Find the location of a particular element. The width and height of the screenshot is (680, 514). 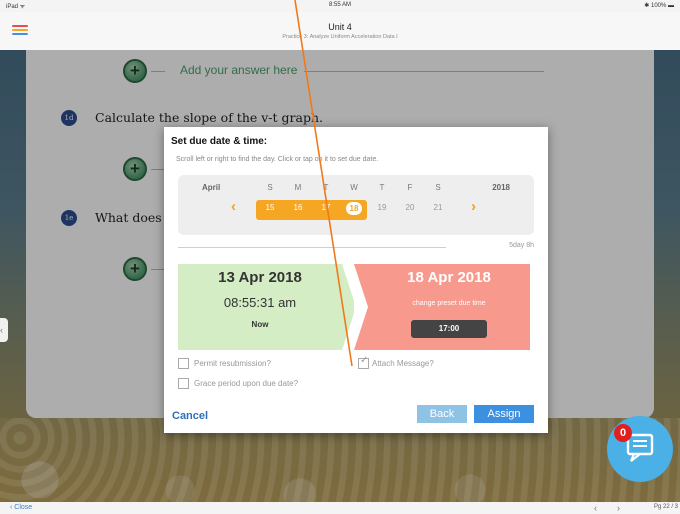

calendar-day-selected: 18 is located at coordinates (354, 208).